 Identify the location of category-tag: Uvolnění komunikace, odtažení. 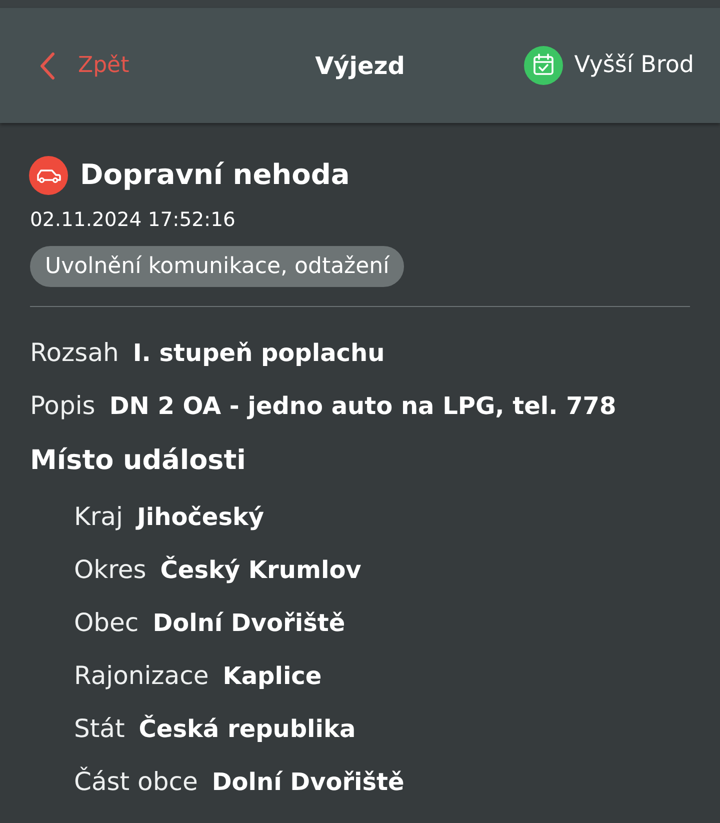
(217, 266).